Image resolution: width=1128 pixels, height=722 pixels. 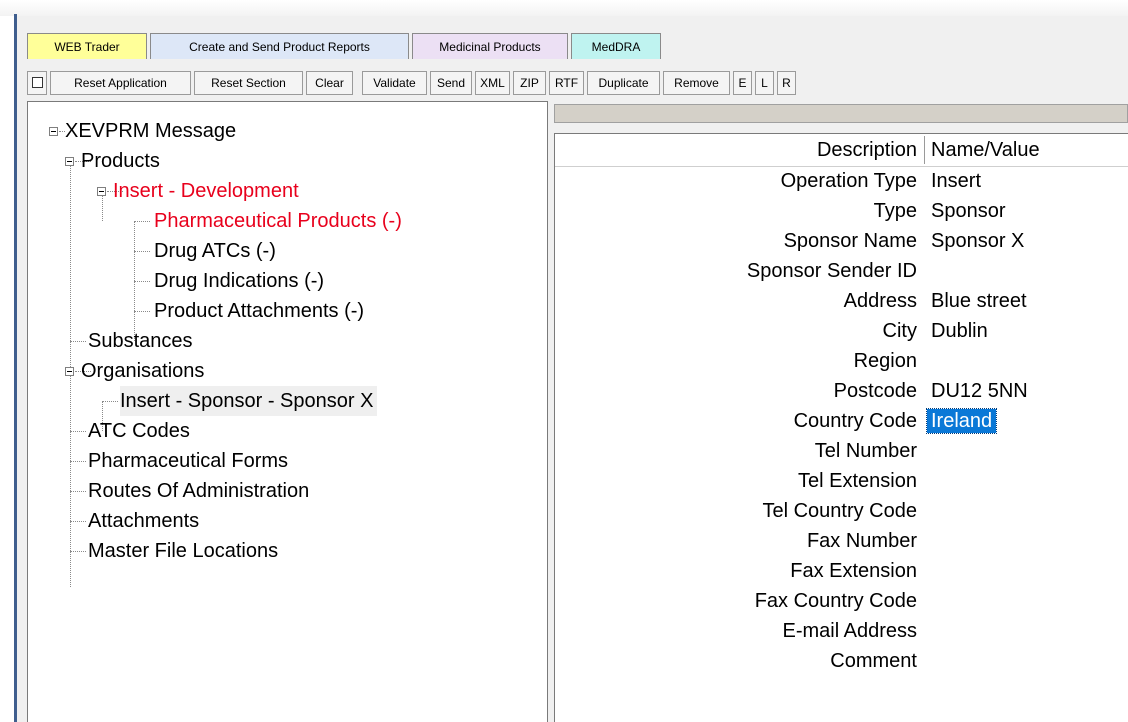 I want to click on property-label: Type, so click(x=895, y=211).